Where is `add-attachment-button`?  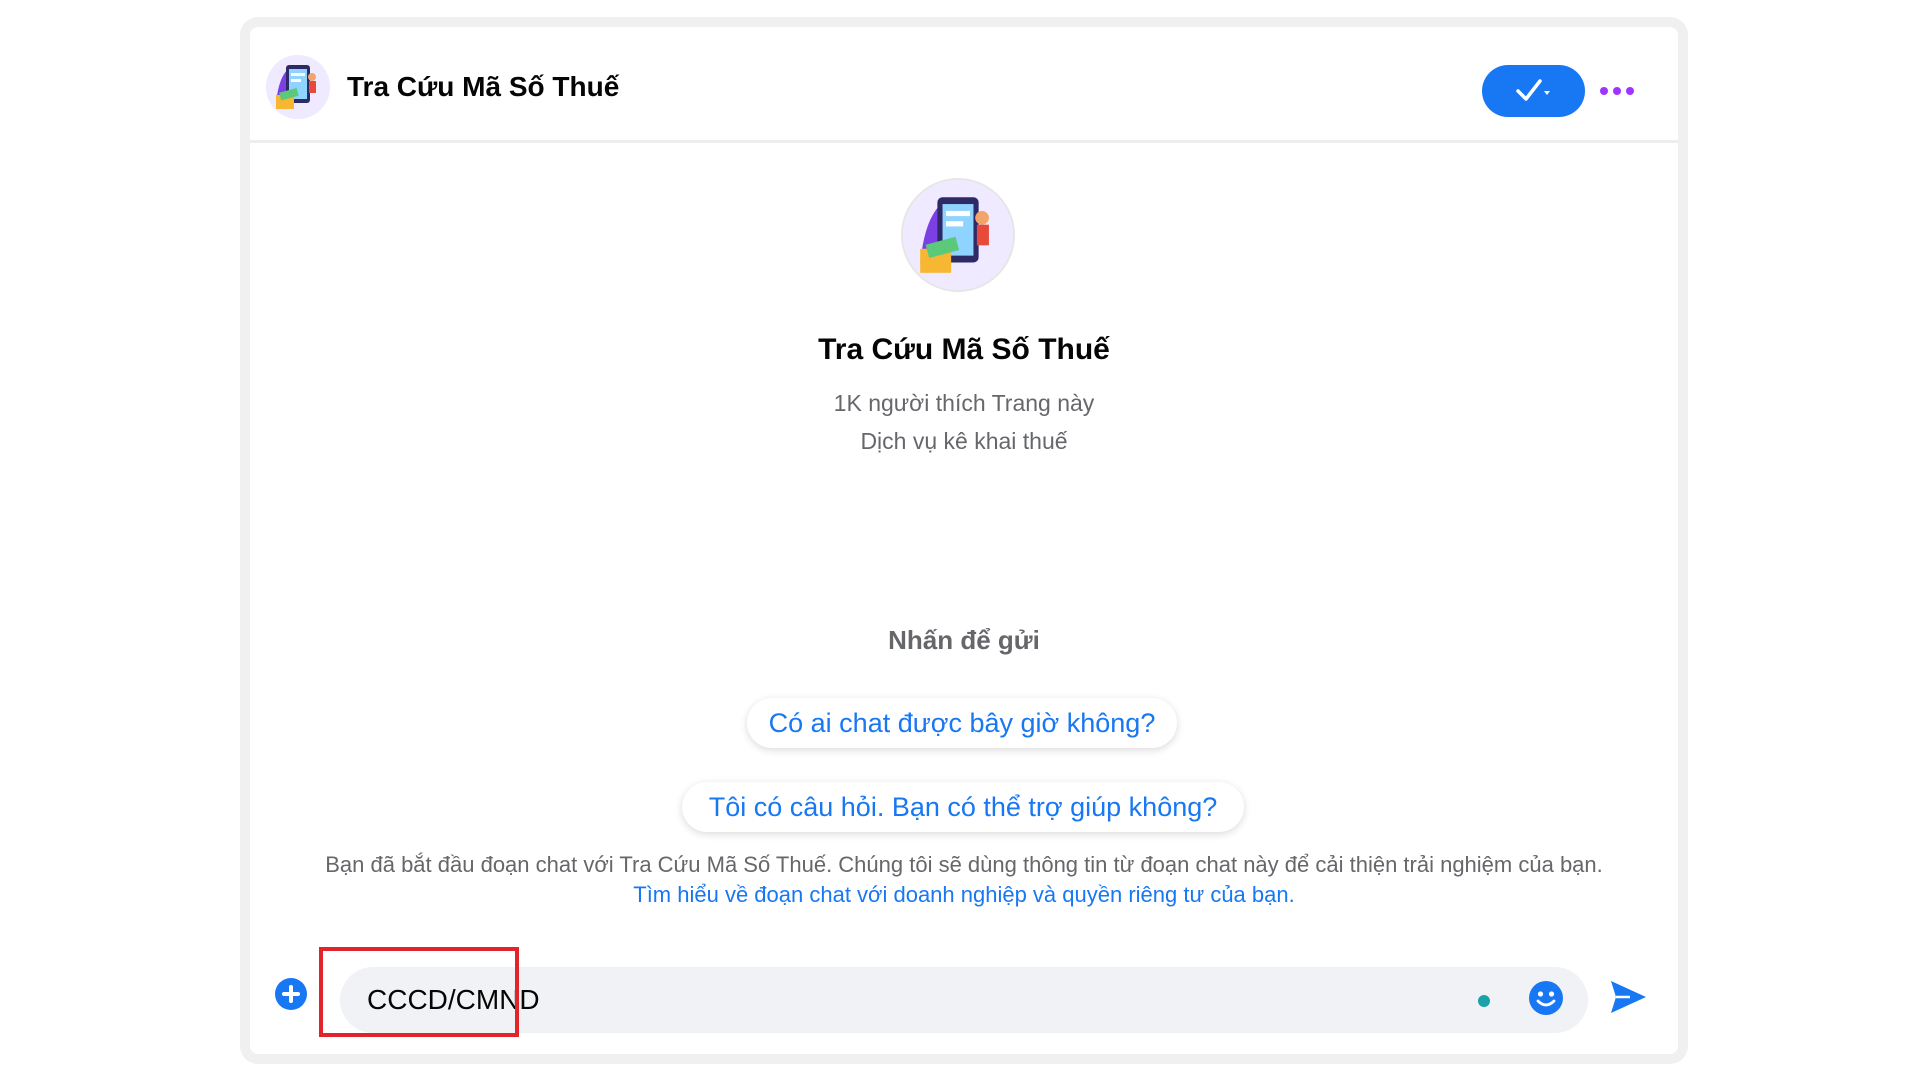 add-attachment-button is located at coordinates (291, 994).